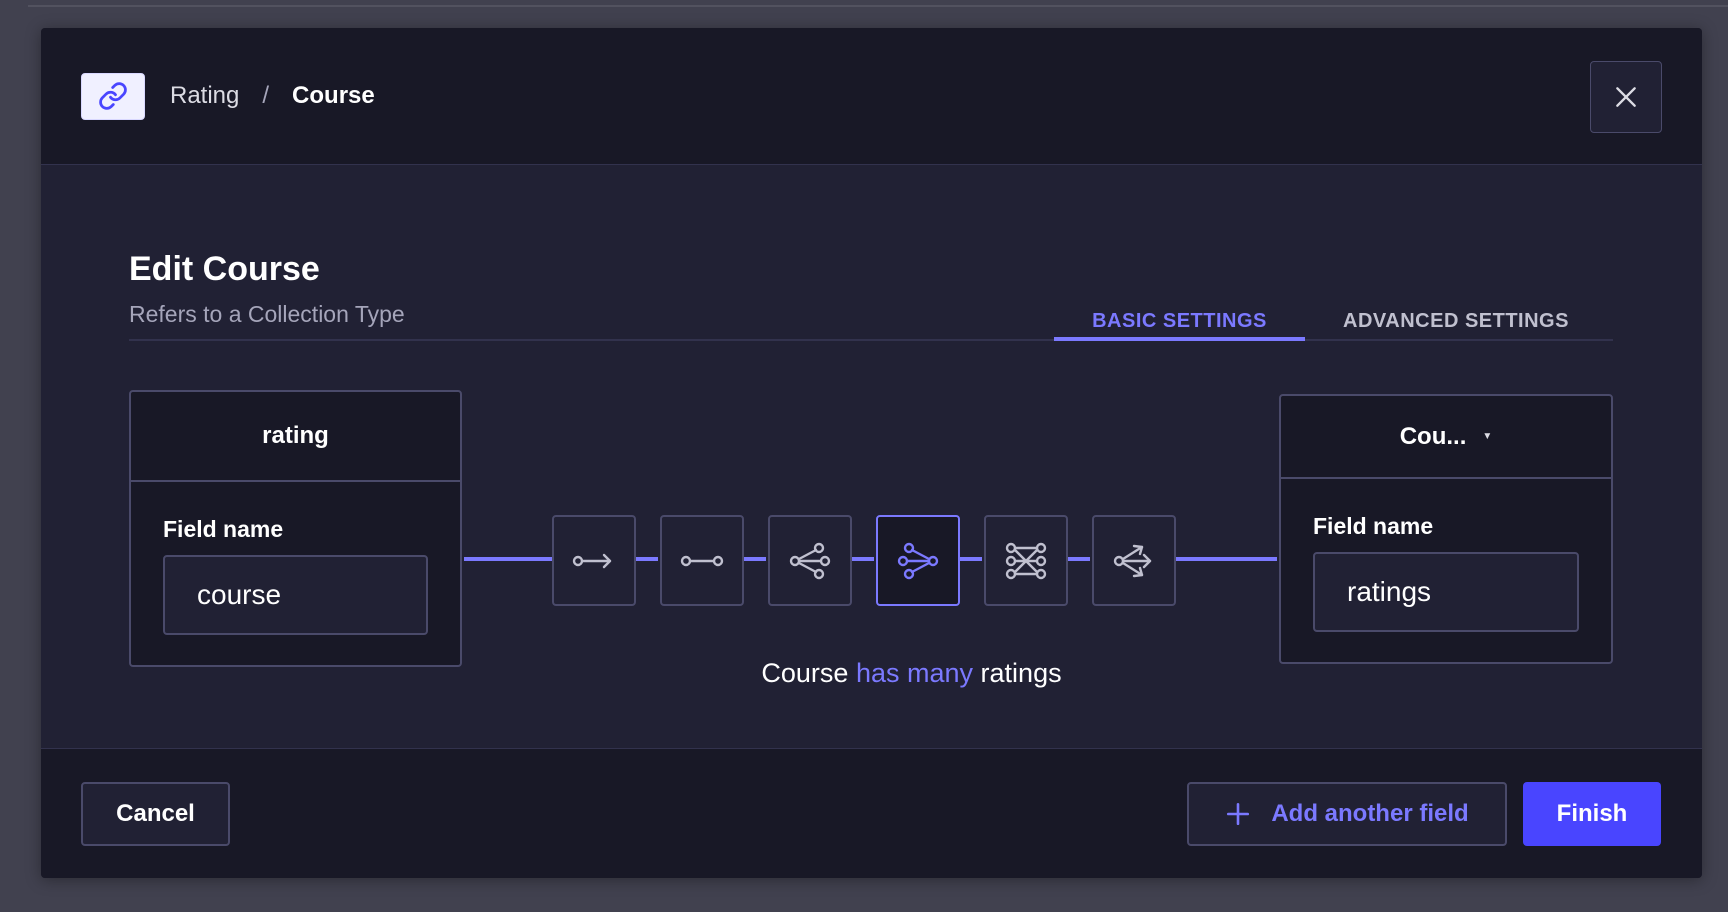 The width and height of the screenshot is (1728, 912). I want to click on source-field-label: Field name, so click(223, 529).